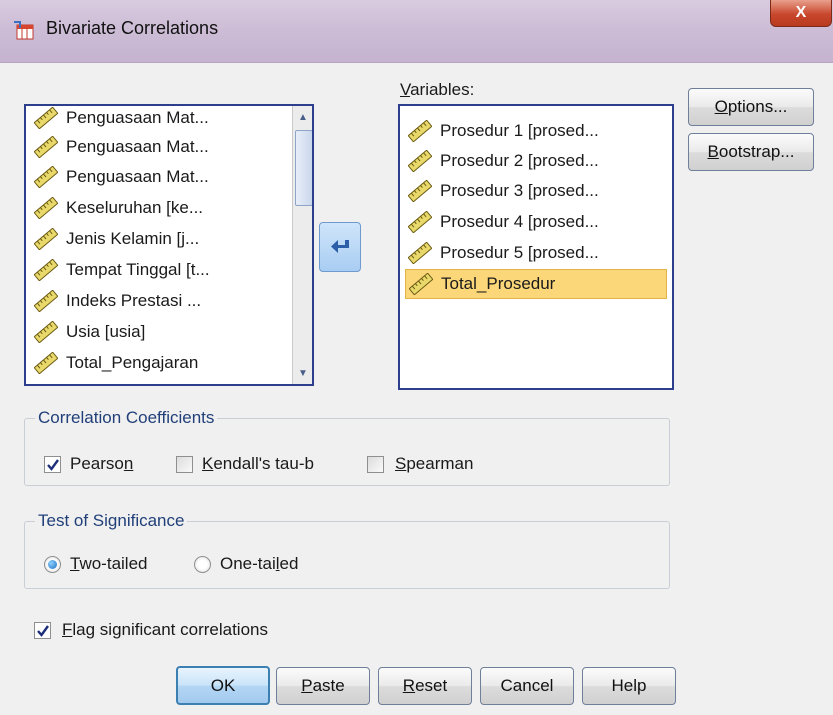 The image size is (833, 715). I want to click on kendall-label: Kendall's tau-b, so click(258, 464).